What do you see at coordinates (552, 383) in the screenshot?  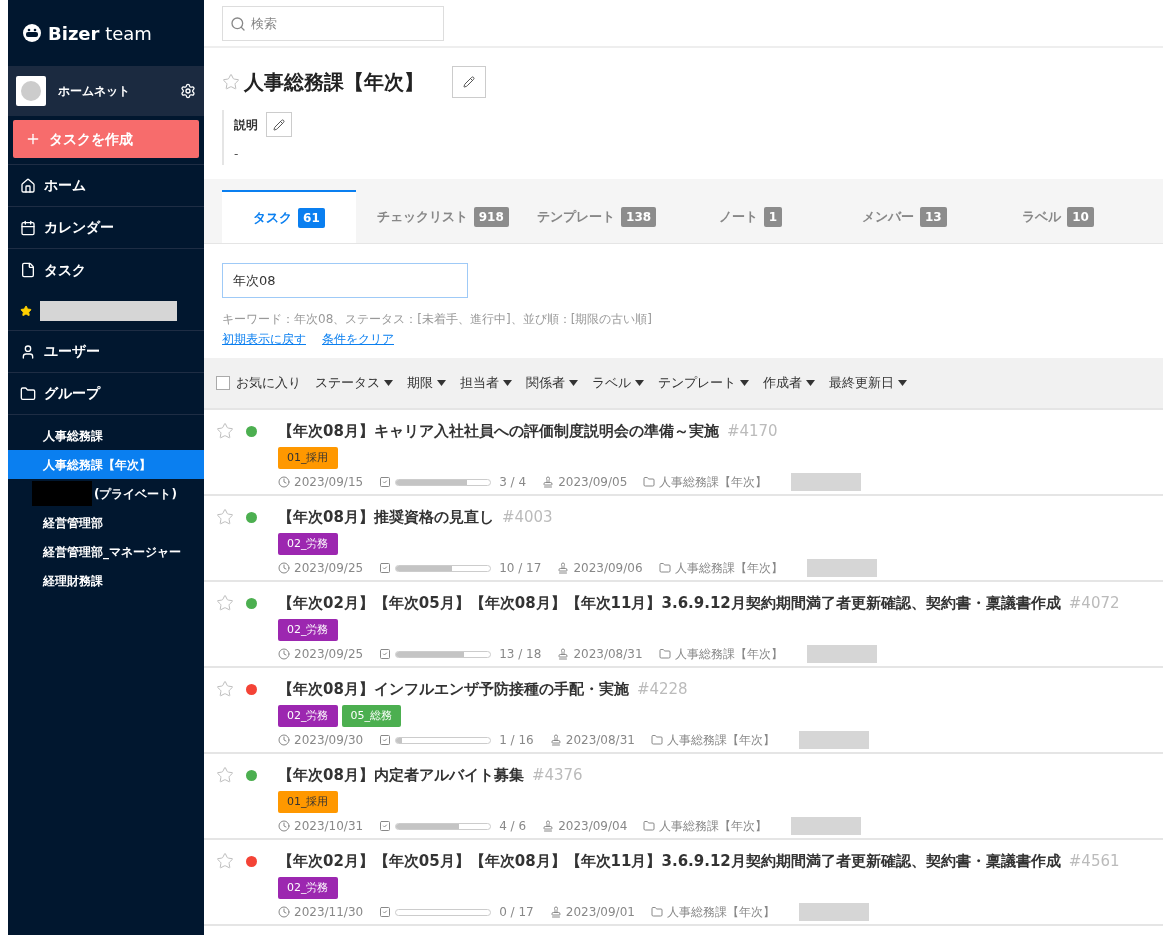 I see `filter-dropdown: 関係者` at bounding box center [552, 383].